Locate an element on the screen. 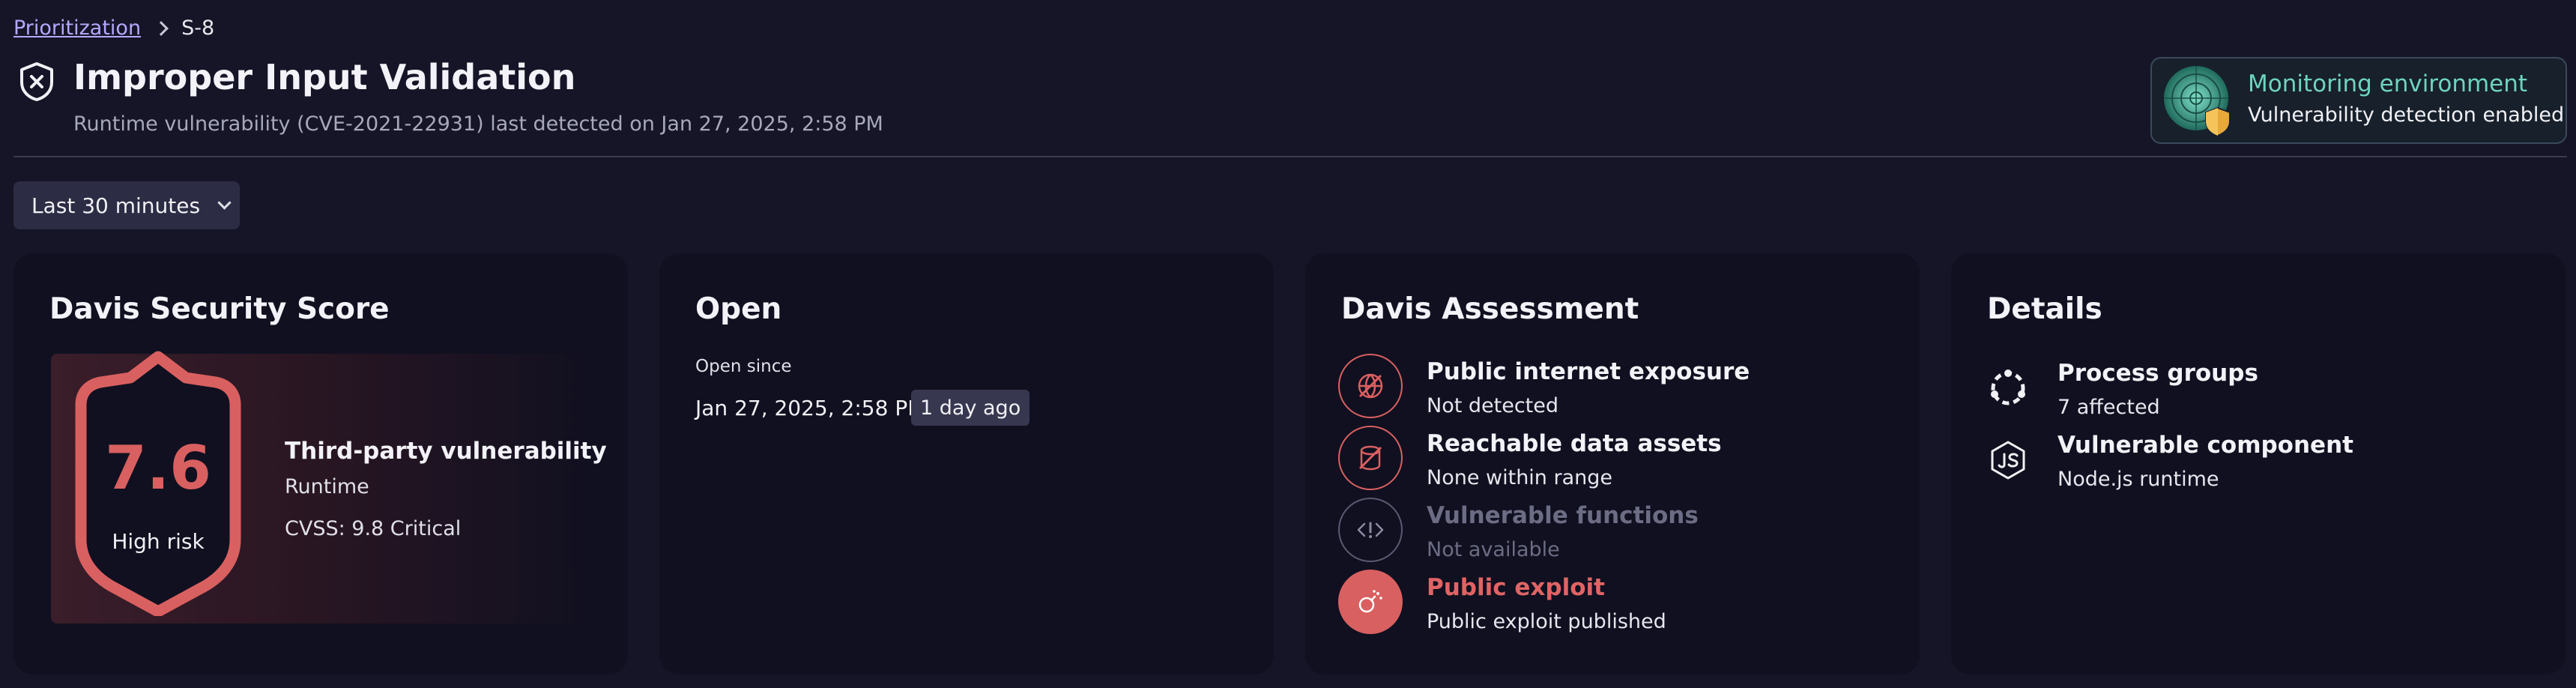 The image size is (2576, 688). chevron-down-icon is located at coordinates (224, 202).